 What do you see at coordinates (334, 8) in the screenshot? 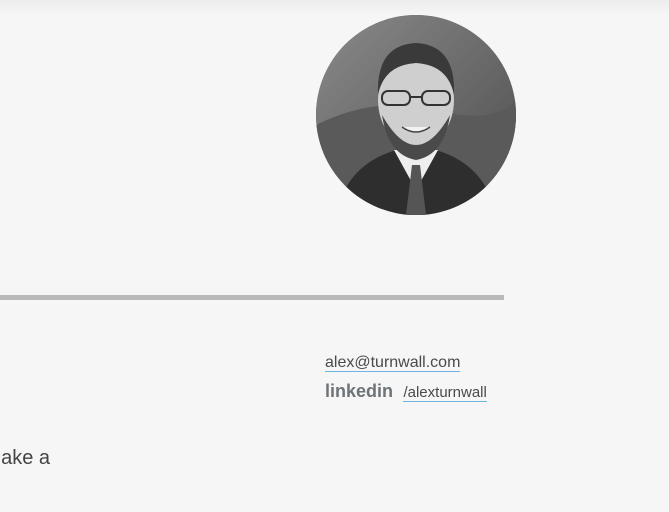
I see `header-shadow` at bounding box center [334, 8].